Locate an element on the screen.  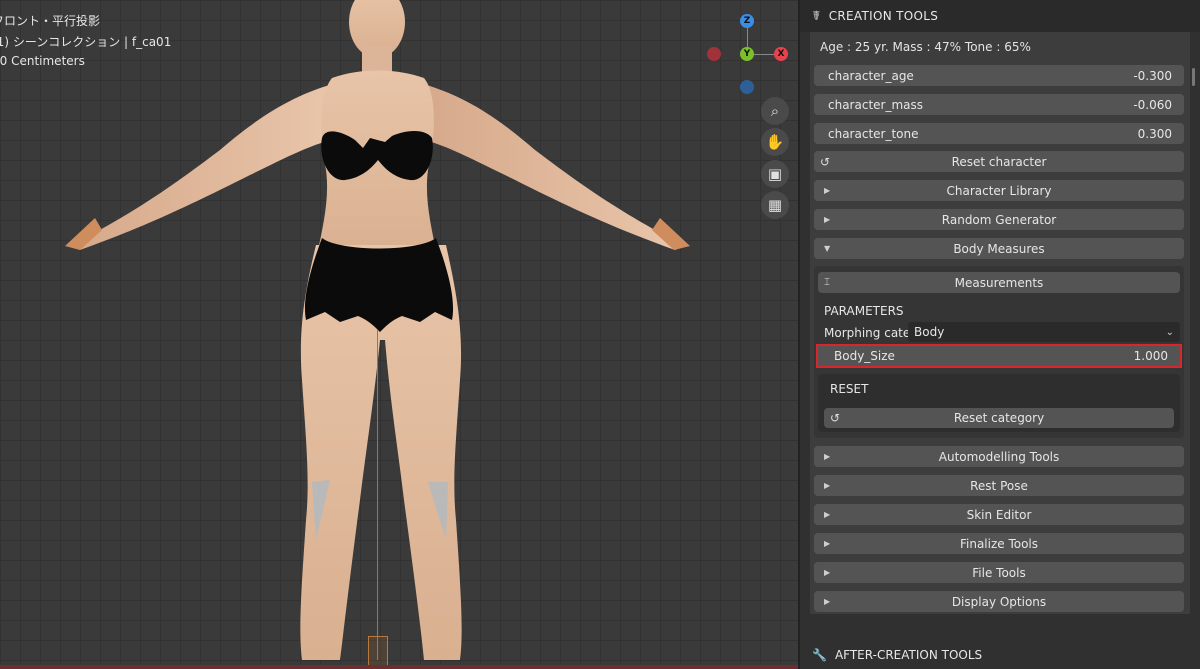
section-label: File Tools is located at coordinates (999, 572).